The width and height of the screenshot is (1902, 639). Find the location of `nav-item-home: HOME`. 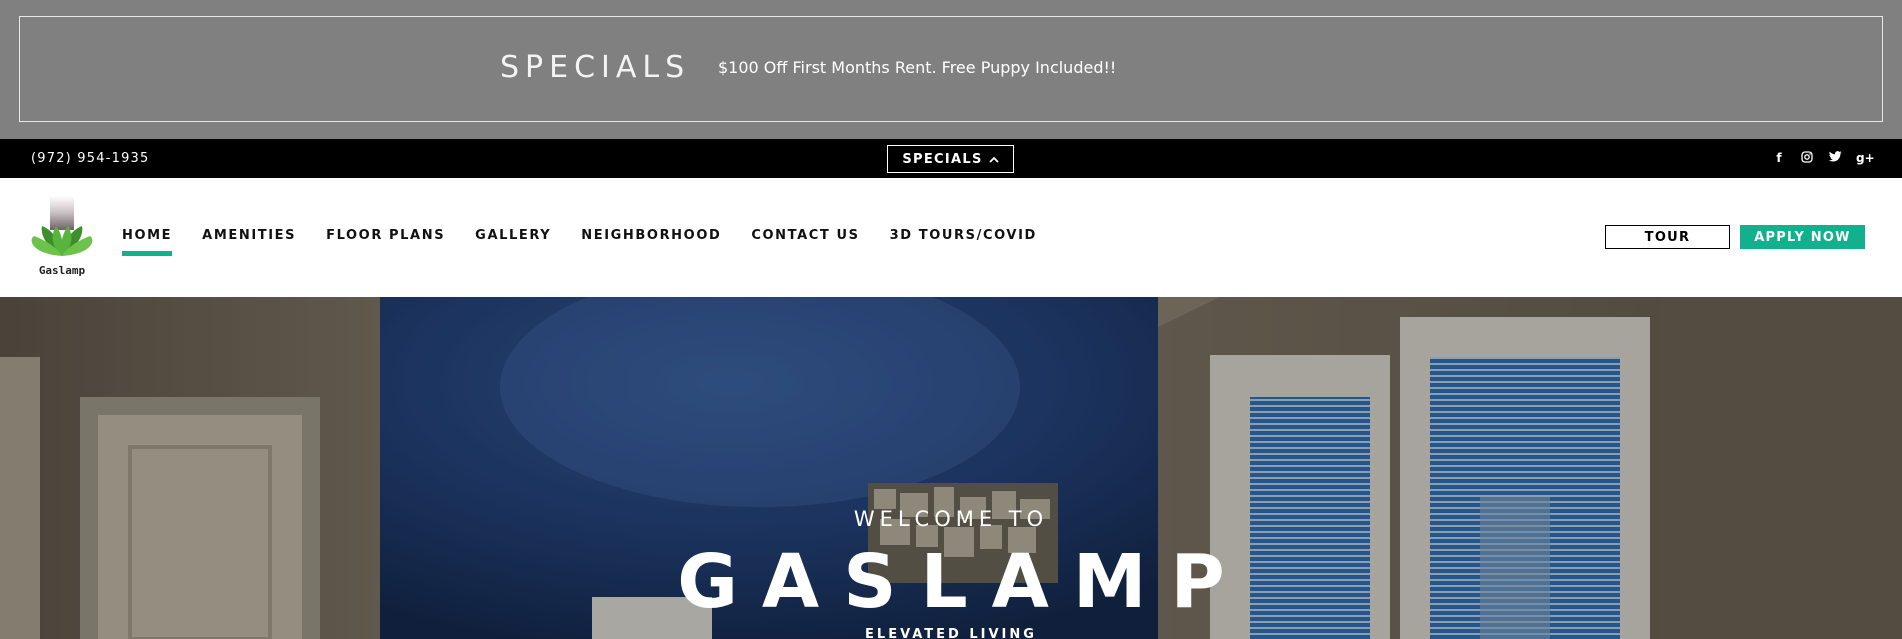

nav-item-home: HOME is located at coordinates (147, 242).